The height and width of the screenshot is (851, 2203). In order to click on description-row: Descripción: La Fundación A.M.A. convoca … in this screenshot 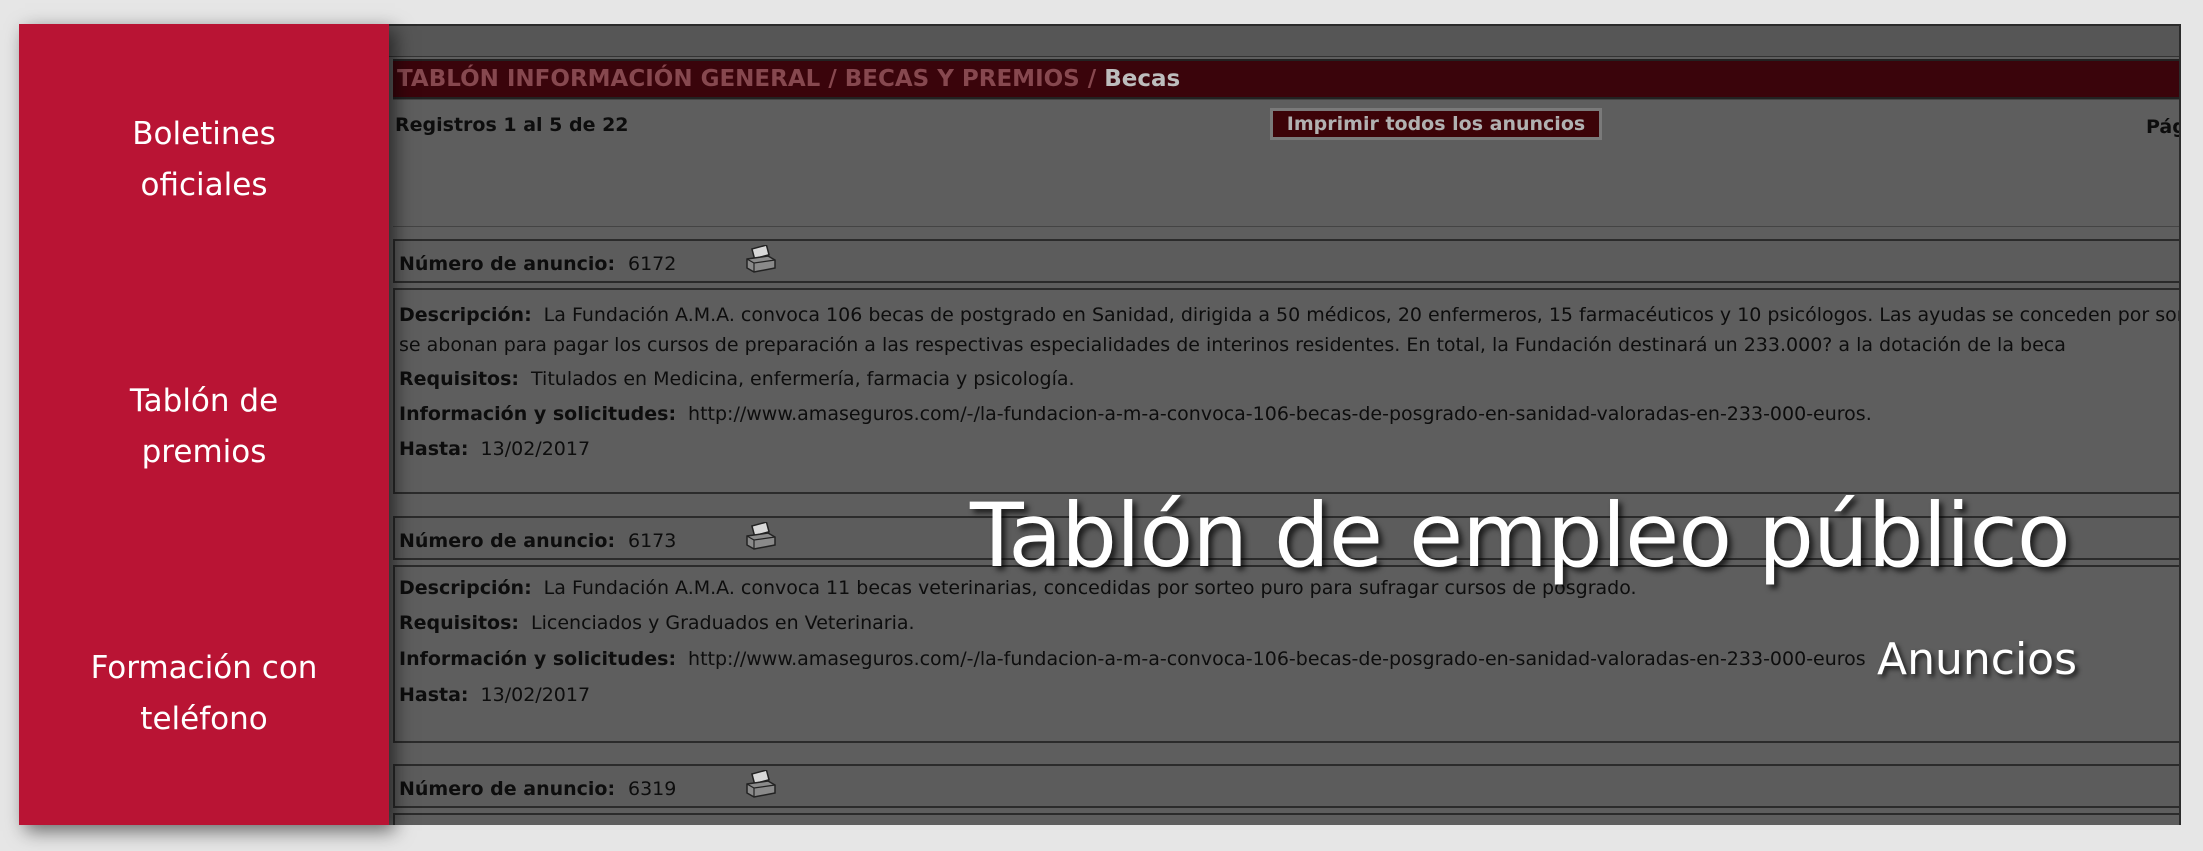, I will do `click(1290, 315)`.